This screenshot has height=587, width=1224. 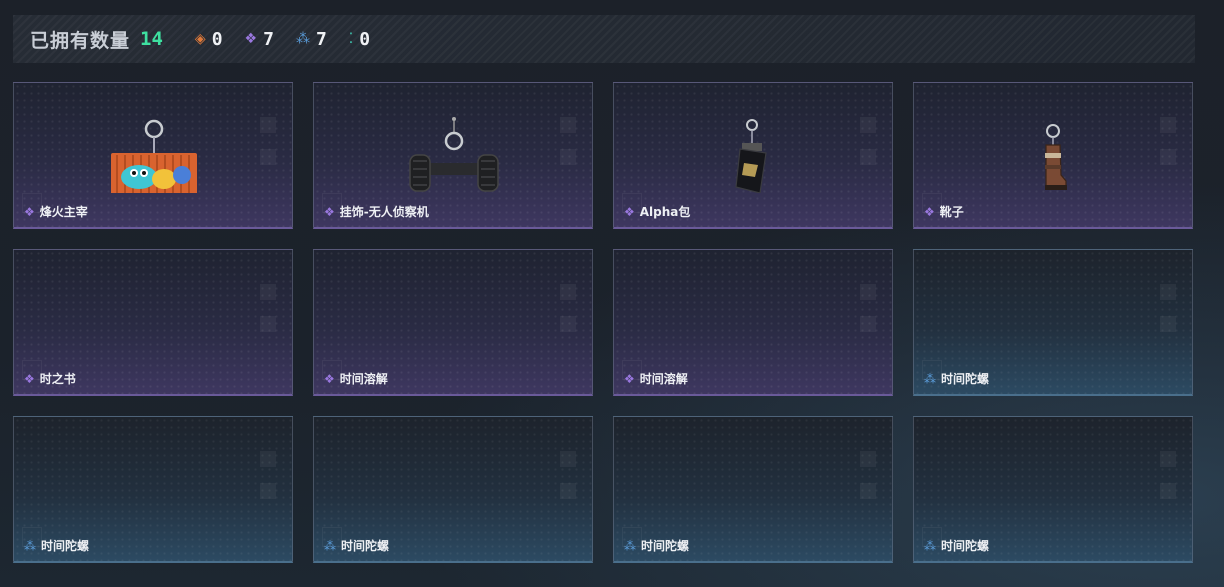 What do you see at coordinates (57, 379) in the screenshot?
I see `item-name: 时之书` at bounding box center [57, 379].